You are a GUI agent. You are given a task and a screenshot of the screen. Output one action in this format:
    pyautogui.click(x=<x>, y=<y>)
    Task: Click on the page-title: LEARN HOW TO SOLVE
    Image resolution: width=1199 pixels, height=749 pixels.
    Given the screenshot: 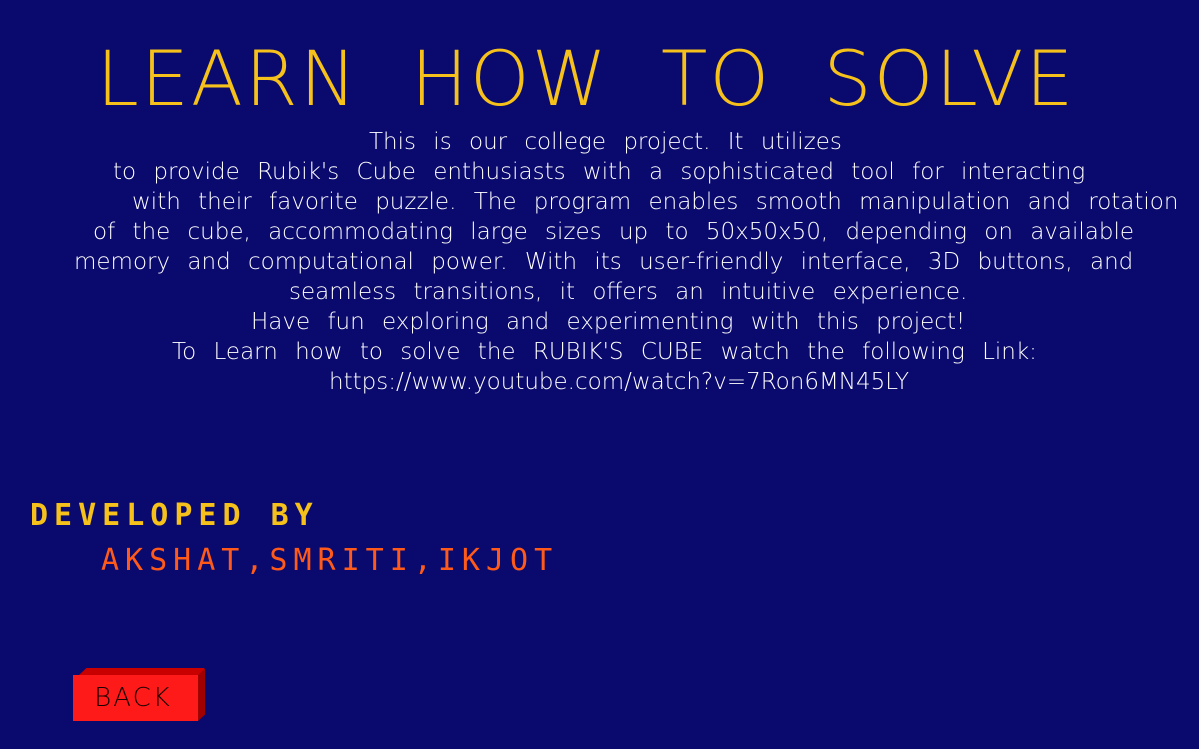 What is the action you would take?
    pyautogui.click(x=586, y=78)
    